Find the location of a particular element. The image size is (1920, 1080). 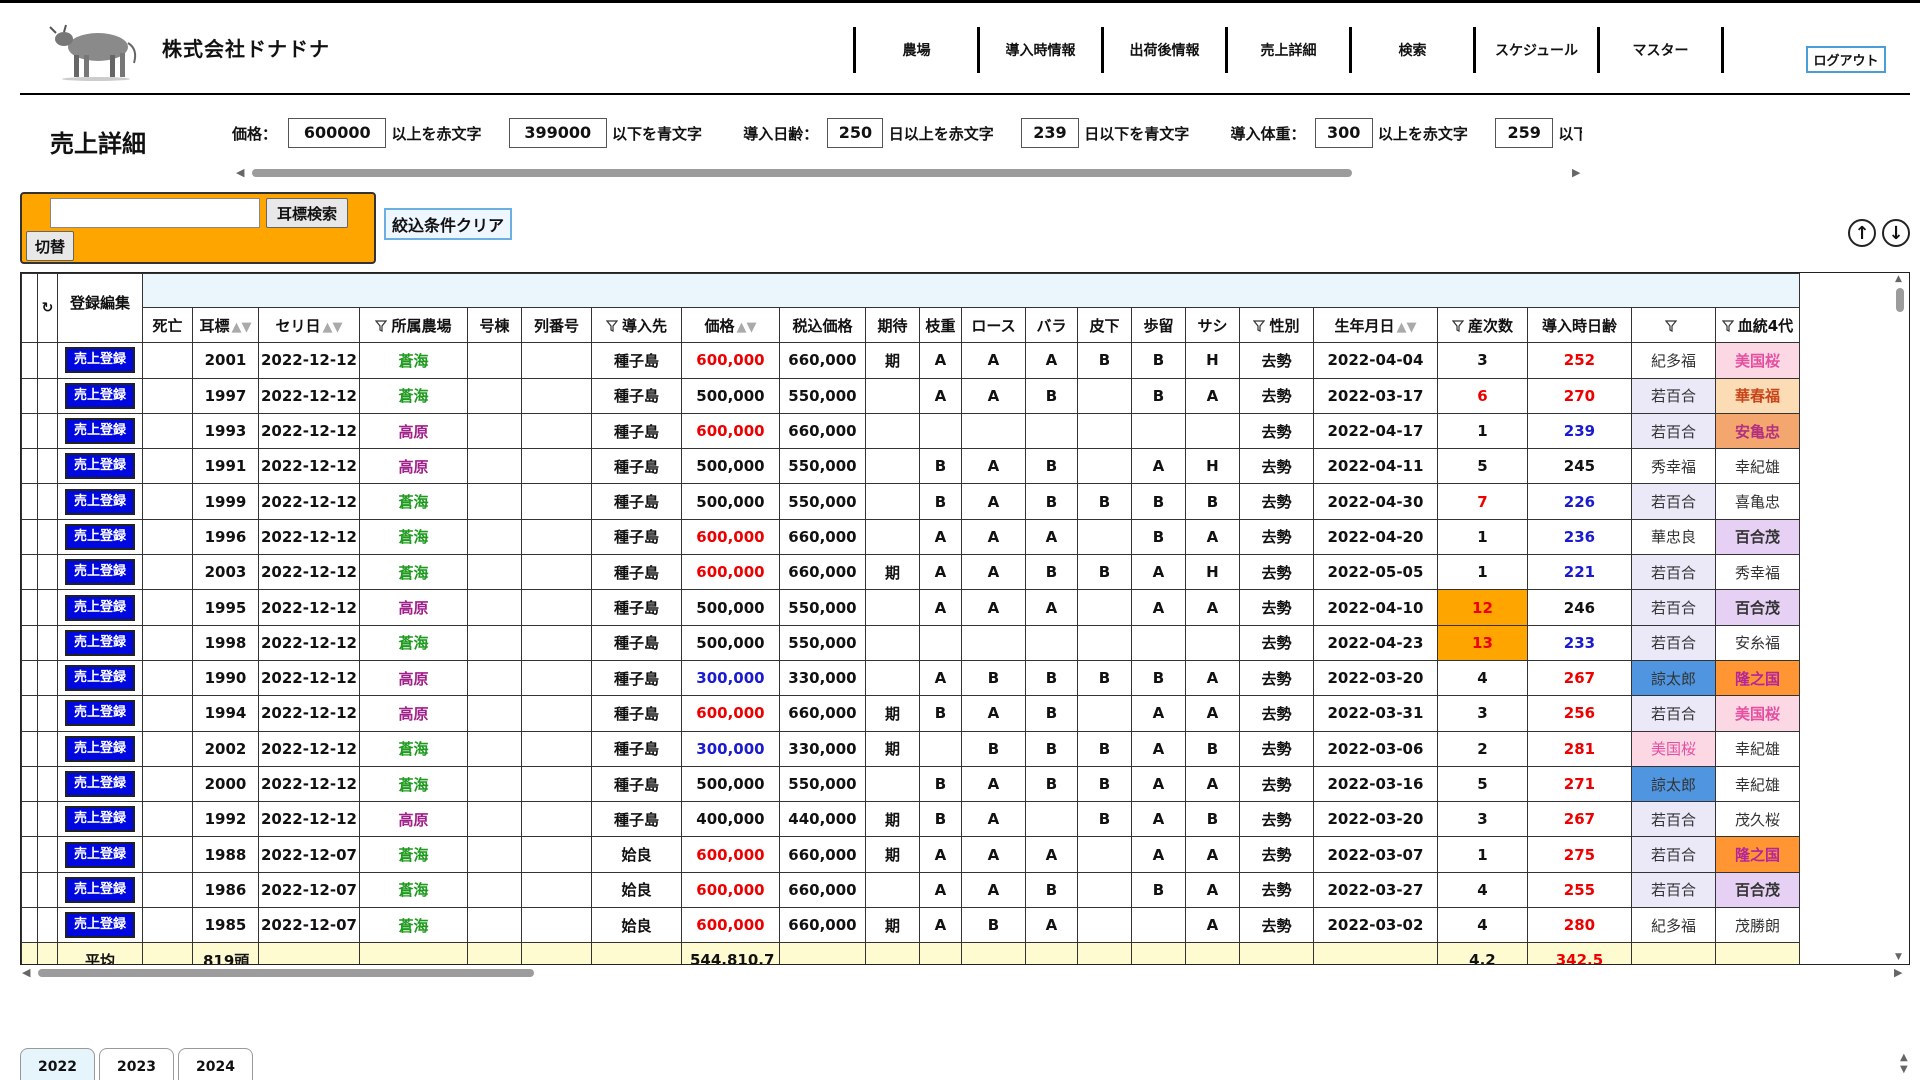

filter-scroll-thumb is located at coordinates (802, 173).